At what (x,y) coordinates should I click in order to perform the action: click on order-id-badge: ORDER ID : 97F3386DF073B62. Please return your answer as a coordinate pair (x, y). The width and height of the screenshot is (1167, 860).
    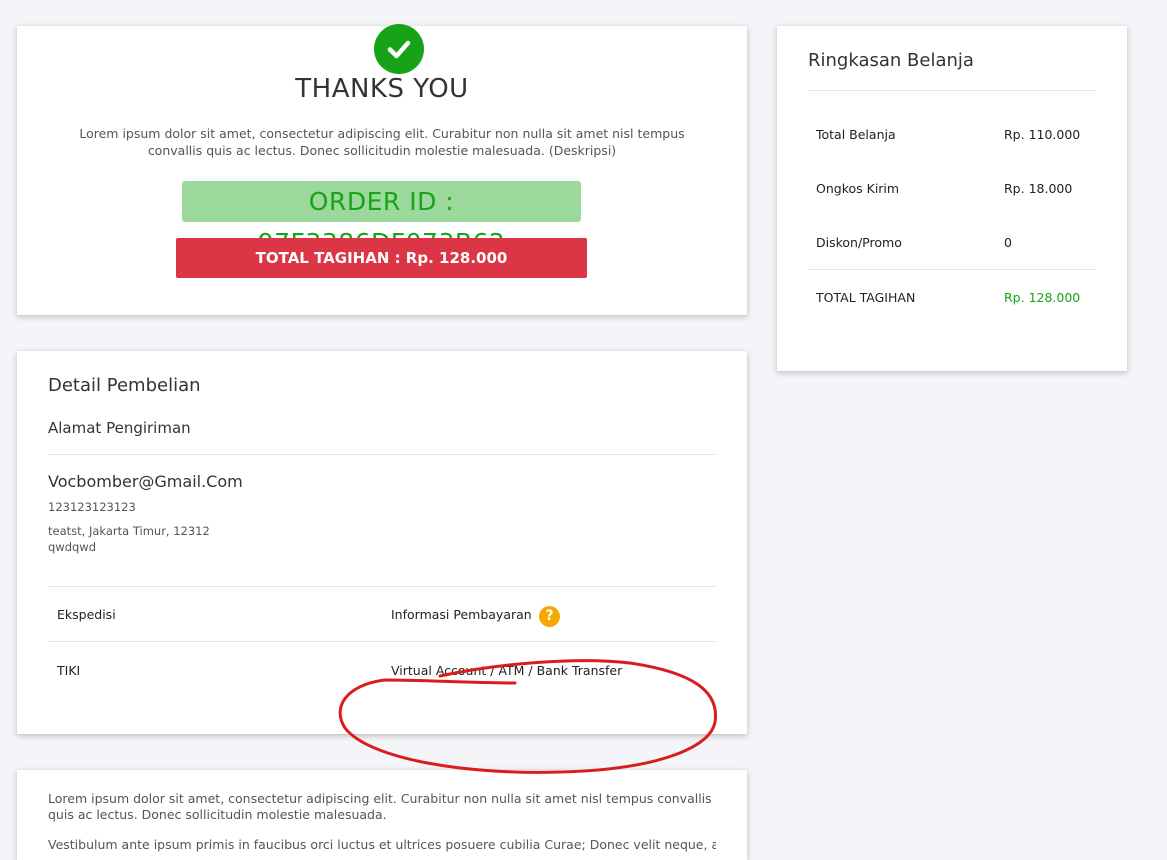
    Looking at the image, I should click on (381, 219).